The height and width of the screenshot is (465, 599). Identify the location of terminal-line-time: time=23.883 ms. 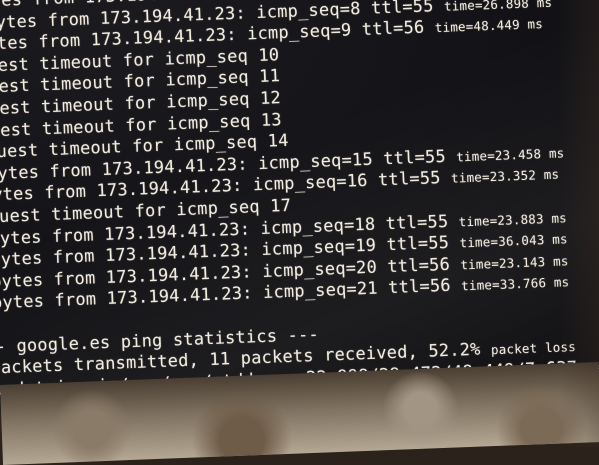
(513, 219).